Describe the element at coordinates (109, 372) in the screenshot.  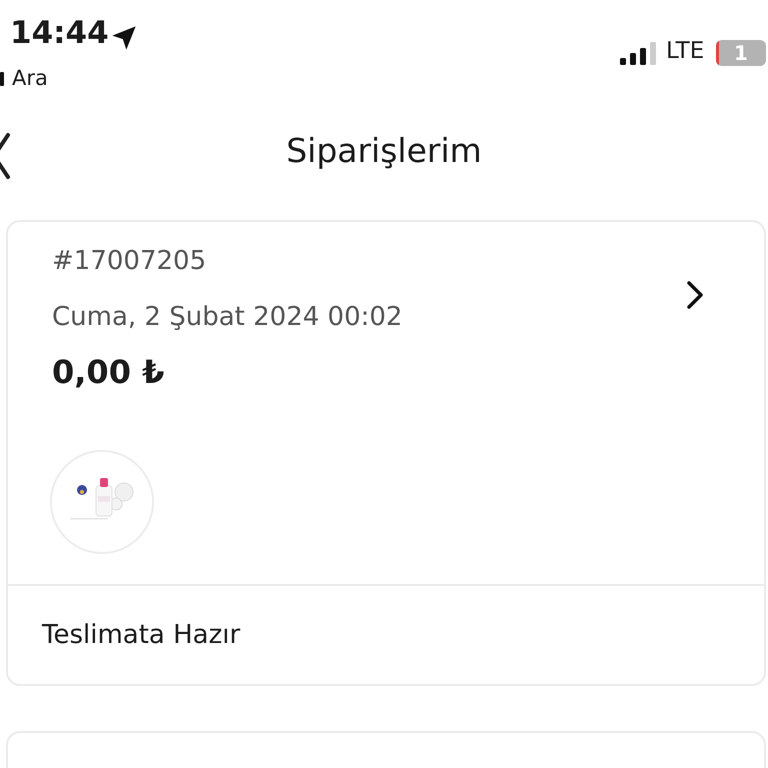
I see `order-total: 0,00 ₺` at that location.